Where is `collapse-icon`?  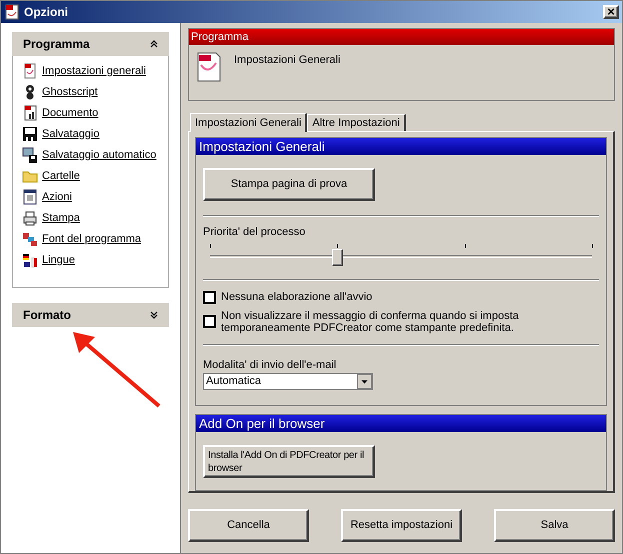
collapse-icon is located at coordinates (154, 44).